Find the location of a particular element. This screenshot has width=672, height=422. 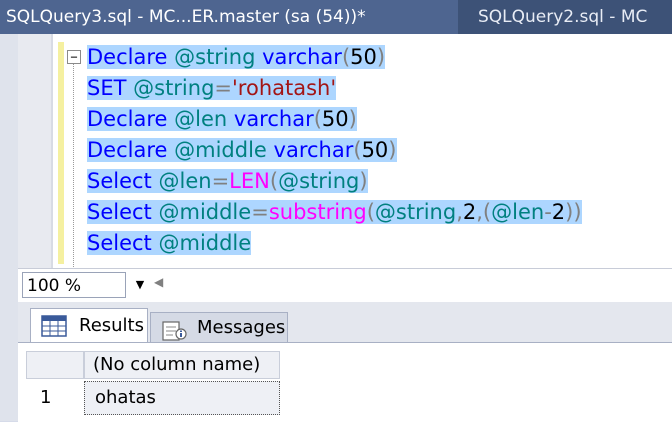

outline-guide is located at coordinates (74, 166).